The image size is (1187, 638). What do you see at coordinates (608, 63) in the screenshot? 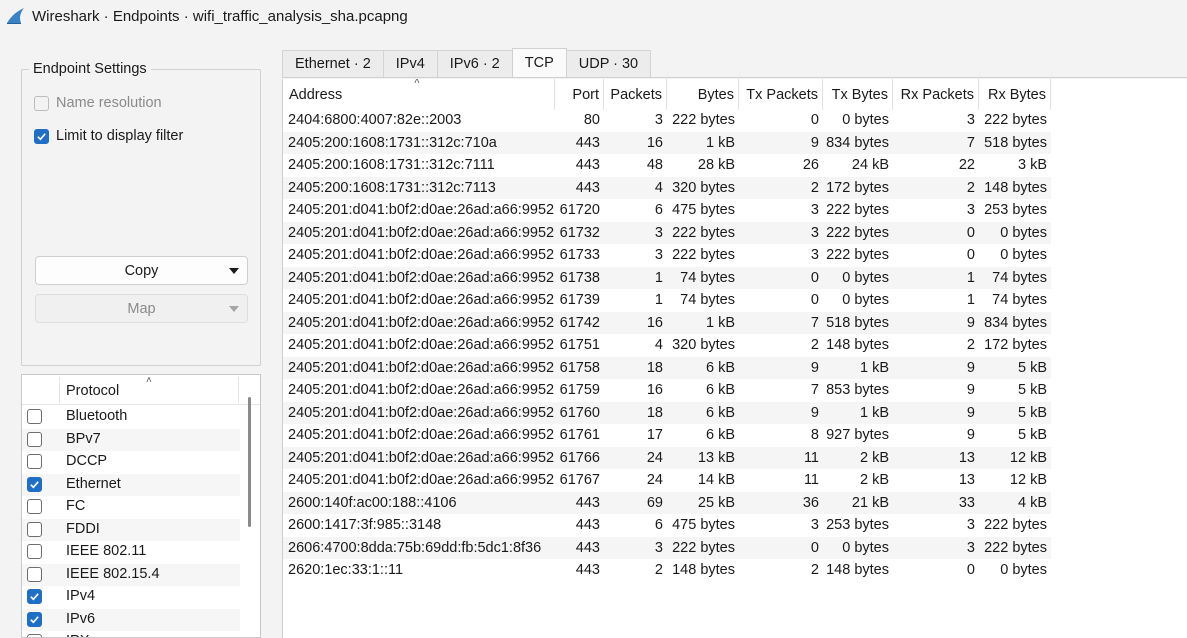
I see `tab-udp: UDP · 30` at bounding box center [608, 63].